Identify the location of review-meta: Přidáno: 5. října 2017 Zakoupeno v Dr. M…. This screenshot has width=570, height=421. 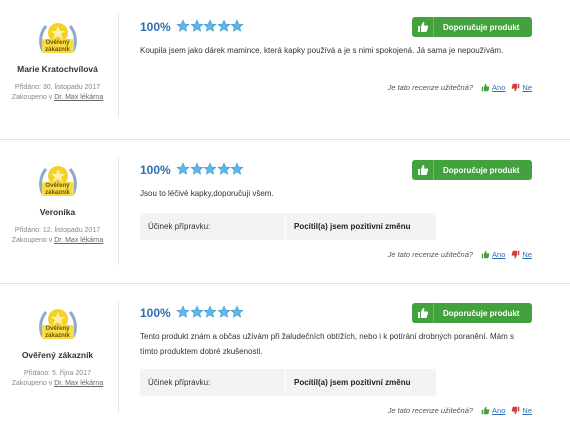
(57, 379).